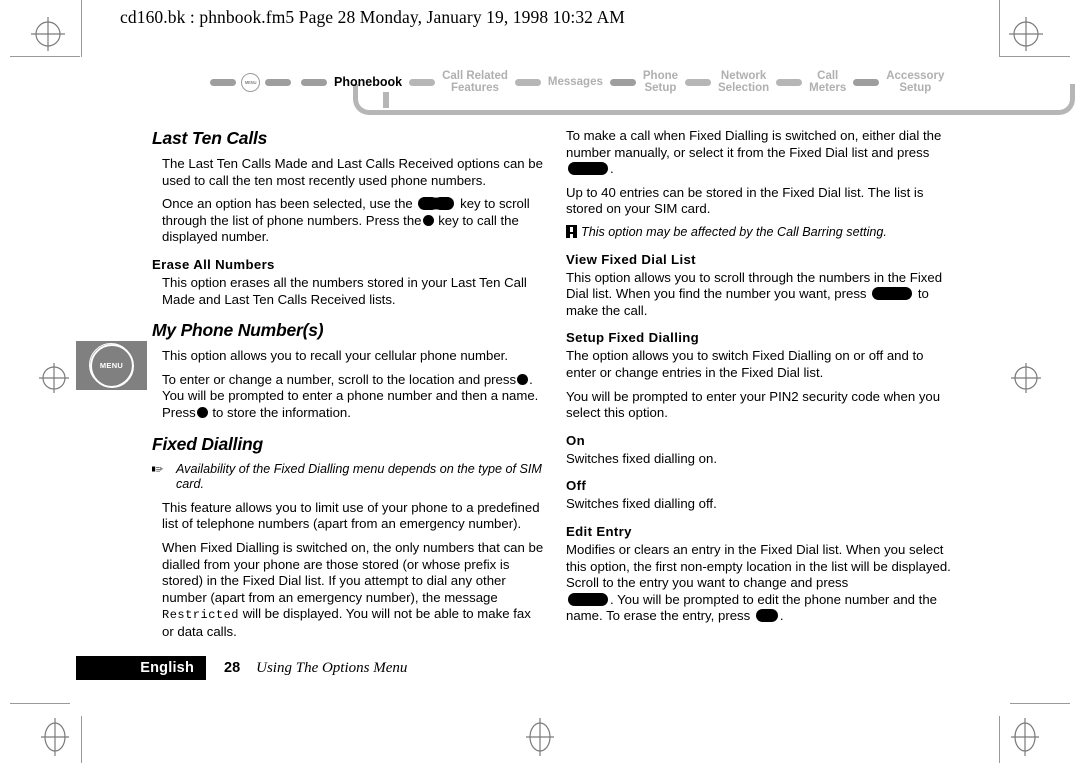 Image resolution: width=1080 pixels, height=763 pixels. What do you see at coordinates (368, 82) in the screenshot?
I see `breadcrumb-item-phonebook: Phonebook` at bounding box center [368, 82].